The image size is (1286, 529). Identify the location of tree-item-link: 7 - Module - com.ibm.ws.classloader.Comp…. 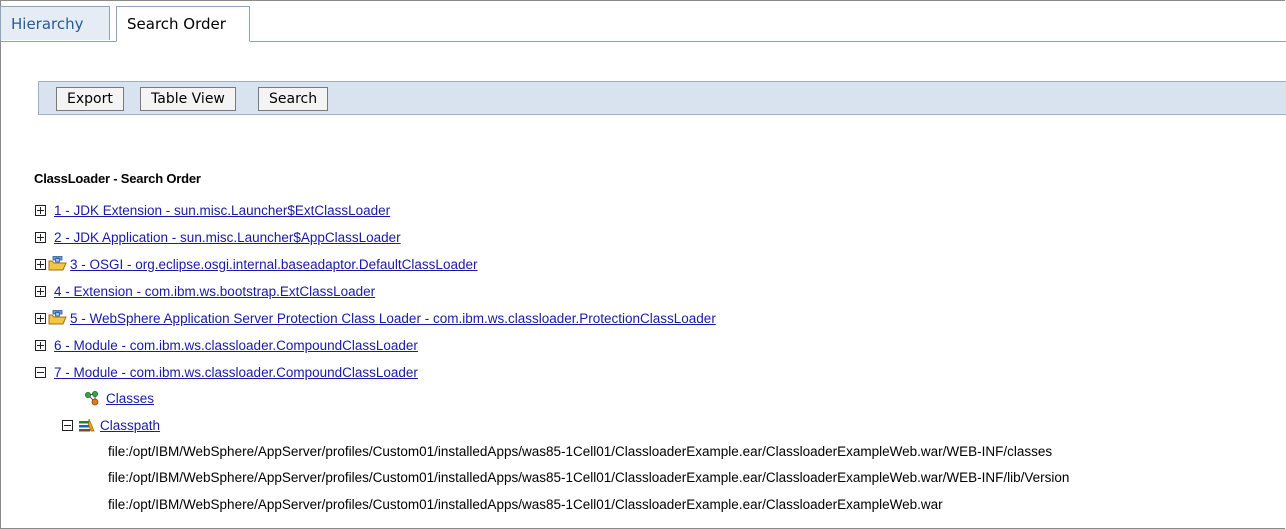
(236, 372).